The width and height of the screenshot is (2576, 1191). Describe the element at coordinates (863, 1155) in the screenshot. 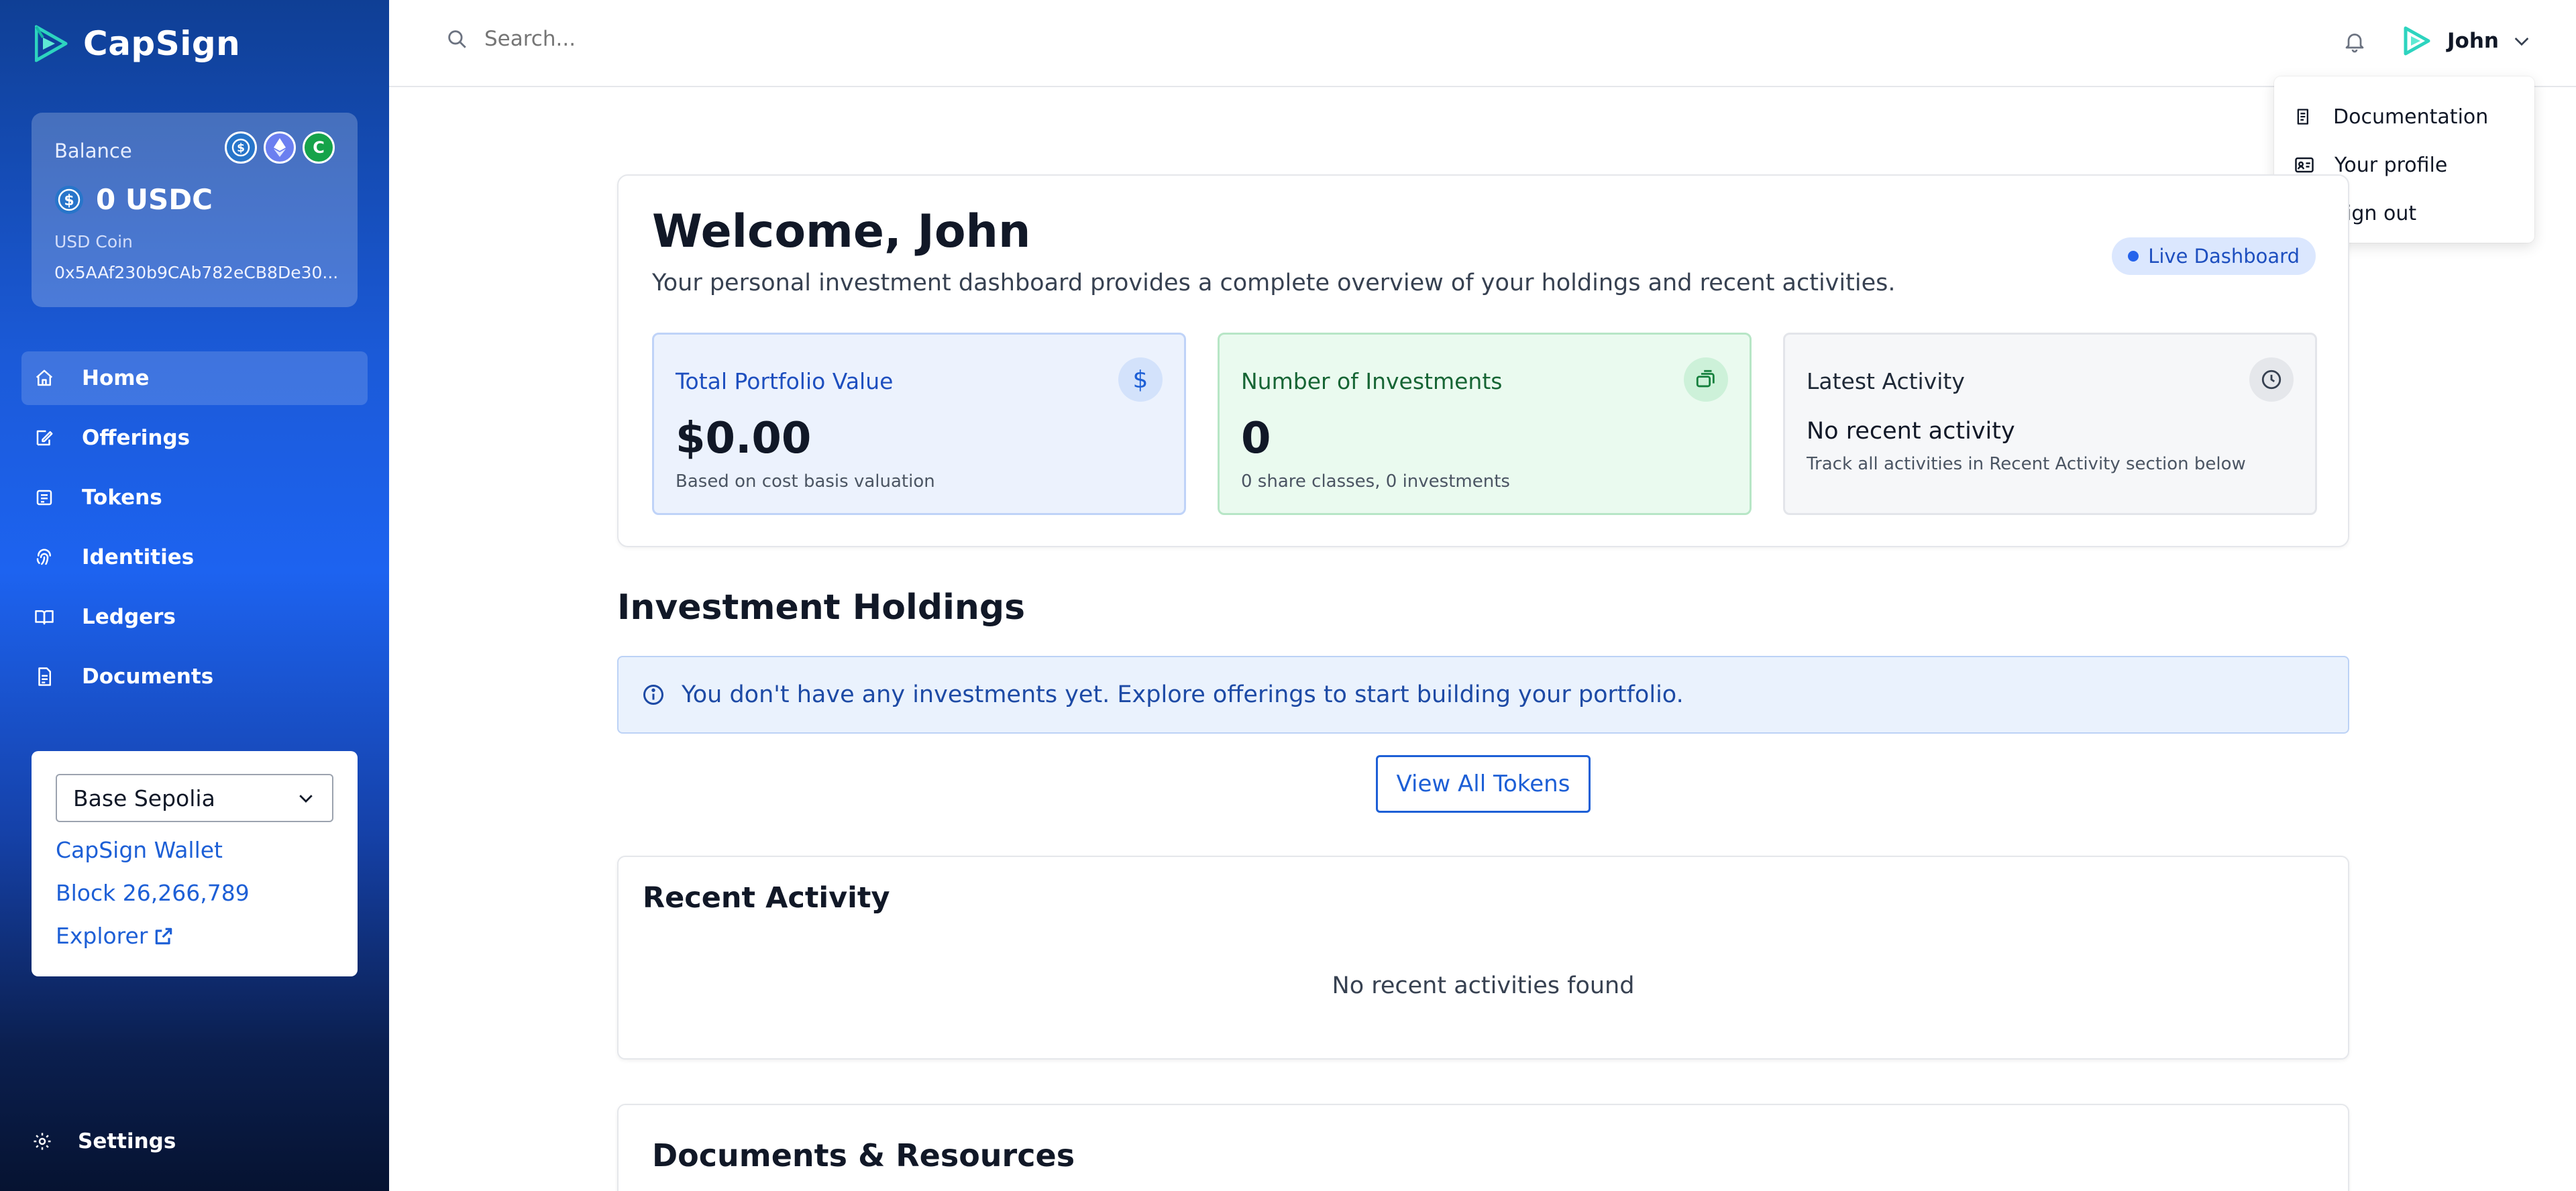

I see `documents-title: Documents & Resources` at that location.